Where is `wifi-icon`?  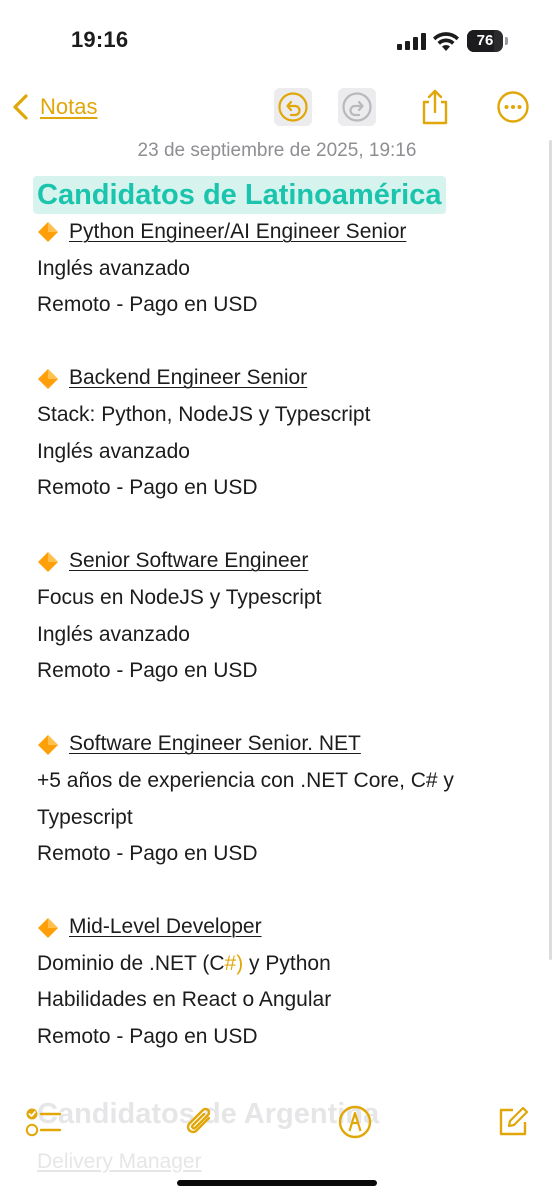
wifi-icon is located at coordinates (446, 41).